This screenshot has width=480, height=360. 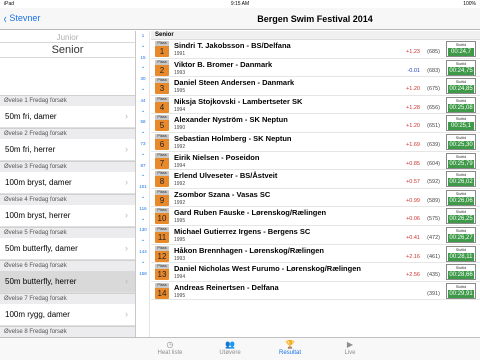 What do you see at coordinates (37, 314) in the screenshot?
I see `event-item-label: 100m rygg, damer` at bounding box center [37, 314].